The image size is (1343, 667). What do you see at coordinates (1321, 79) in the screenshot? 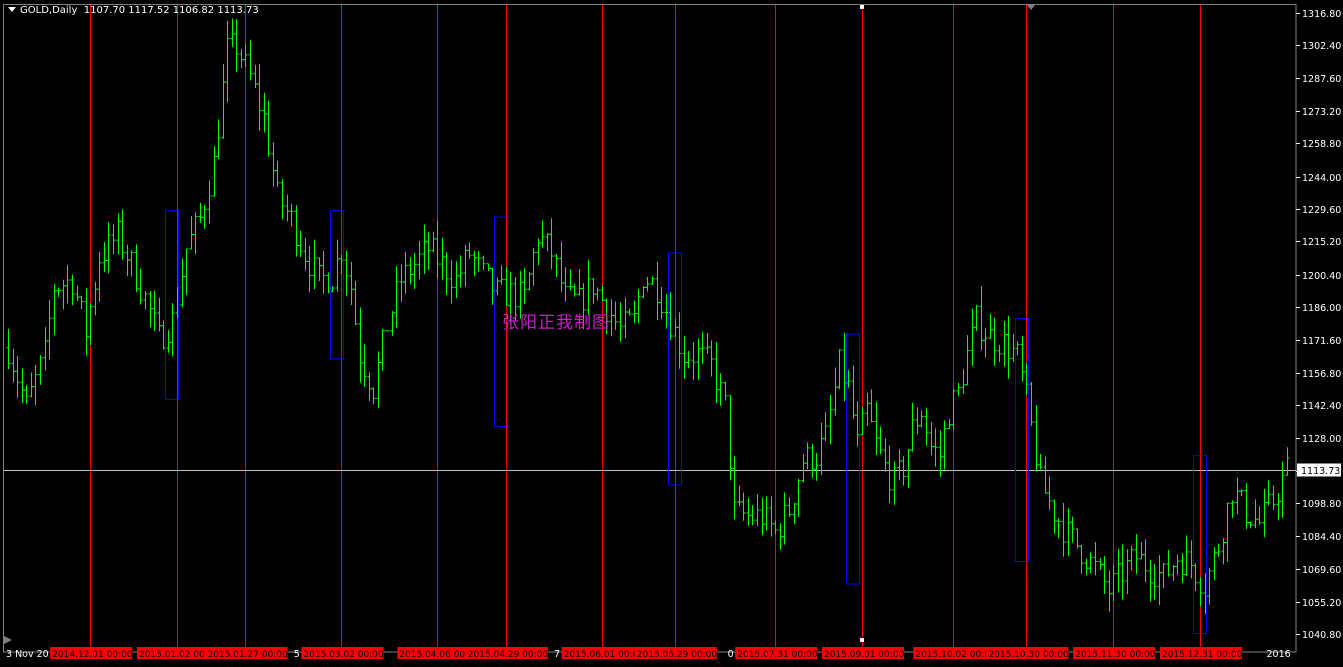
I see `price-tick-label: 1287.60` at bounding box center [1321, 79].